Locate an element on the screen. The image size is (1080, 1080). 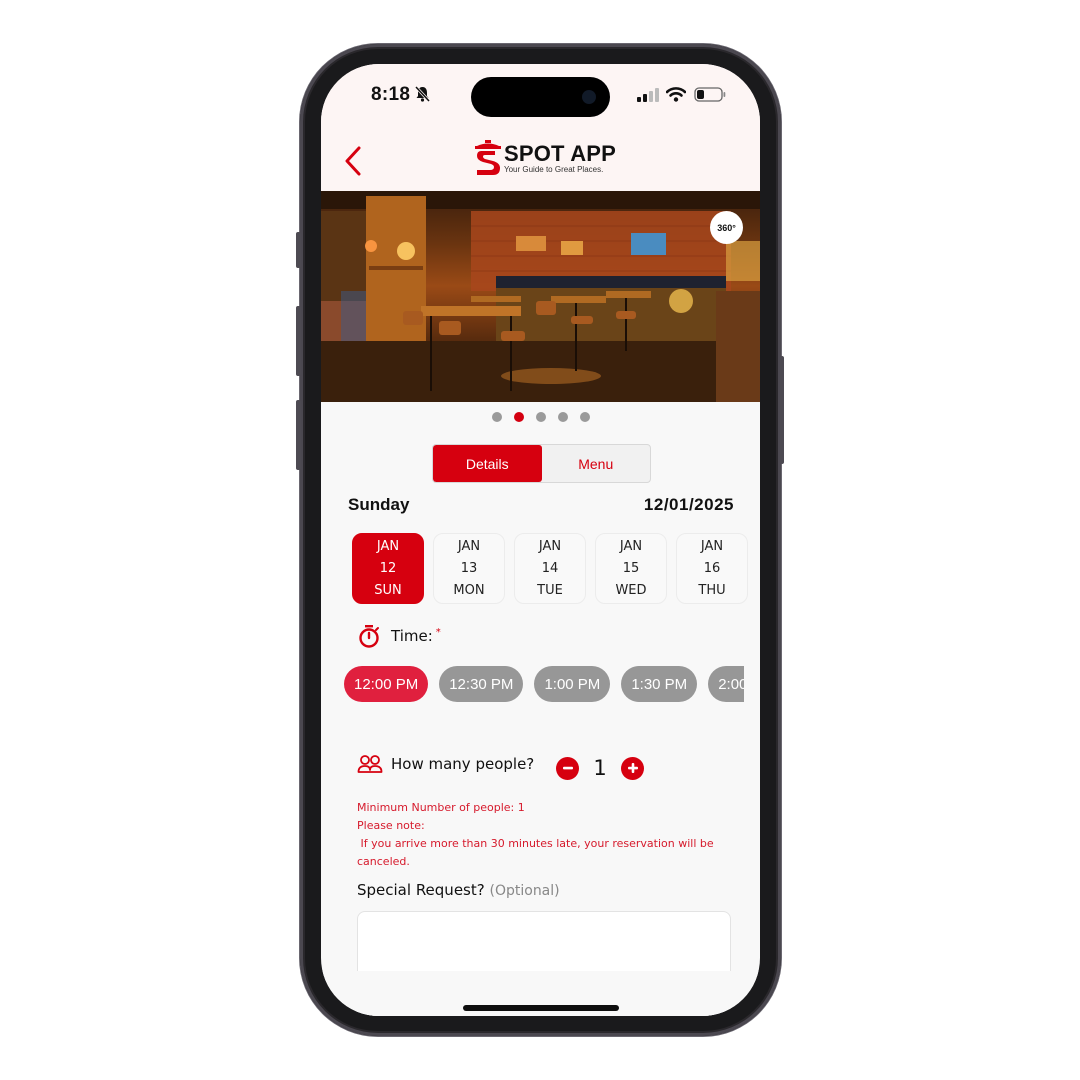
stopwatch-icon is located at coordinates (369, 636).